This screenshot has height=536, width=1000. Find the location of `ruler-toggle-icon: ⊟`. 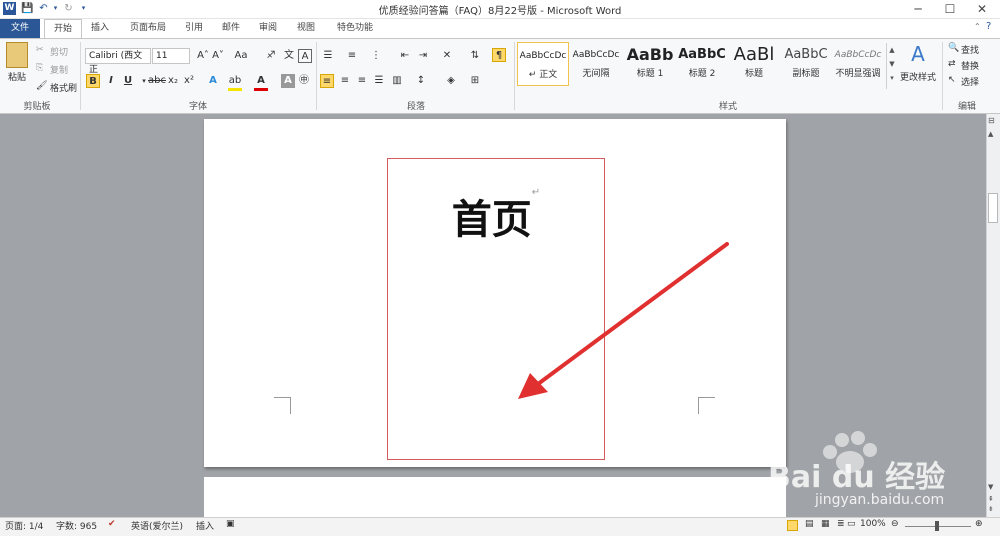

ruler-toggle-icon: ⊟ is located at coordinates (991, 120).